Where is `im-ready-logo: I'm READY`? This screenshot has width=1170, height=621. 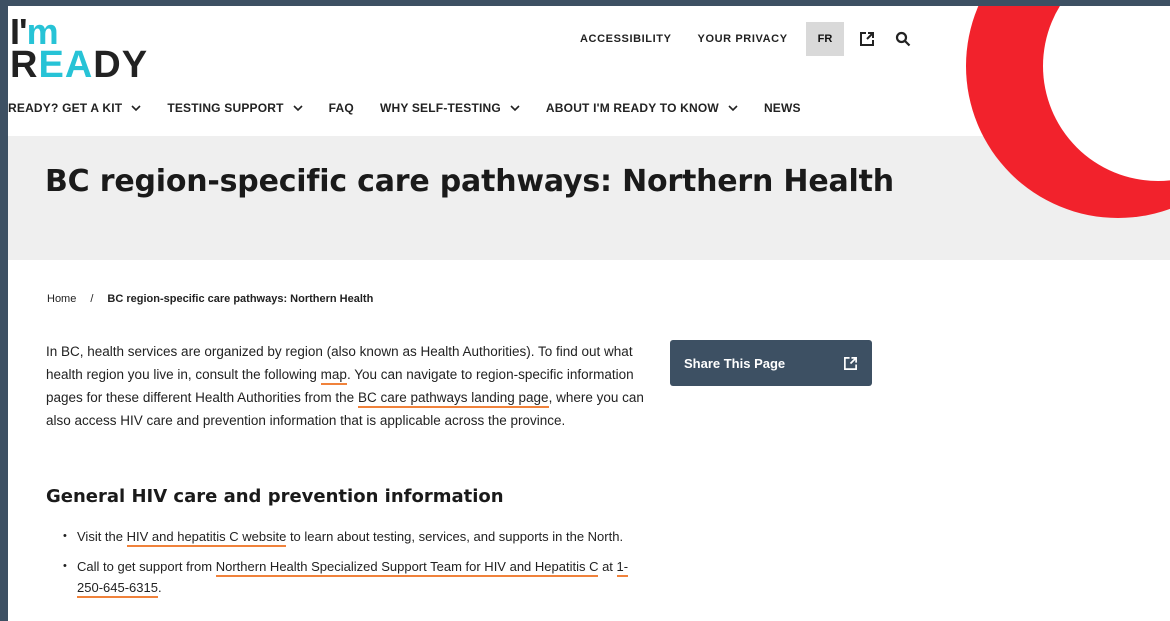
im-ready-logo: I'm READY is located at coordinates (95, 50).